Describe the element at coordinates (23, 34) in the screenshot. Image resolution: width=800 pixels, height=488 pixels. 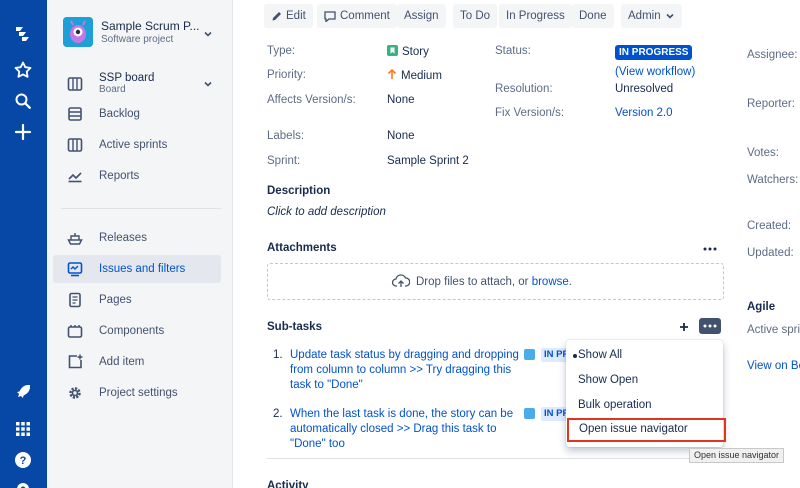
I see `jira-logo-icon` at that location.